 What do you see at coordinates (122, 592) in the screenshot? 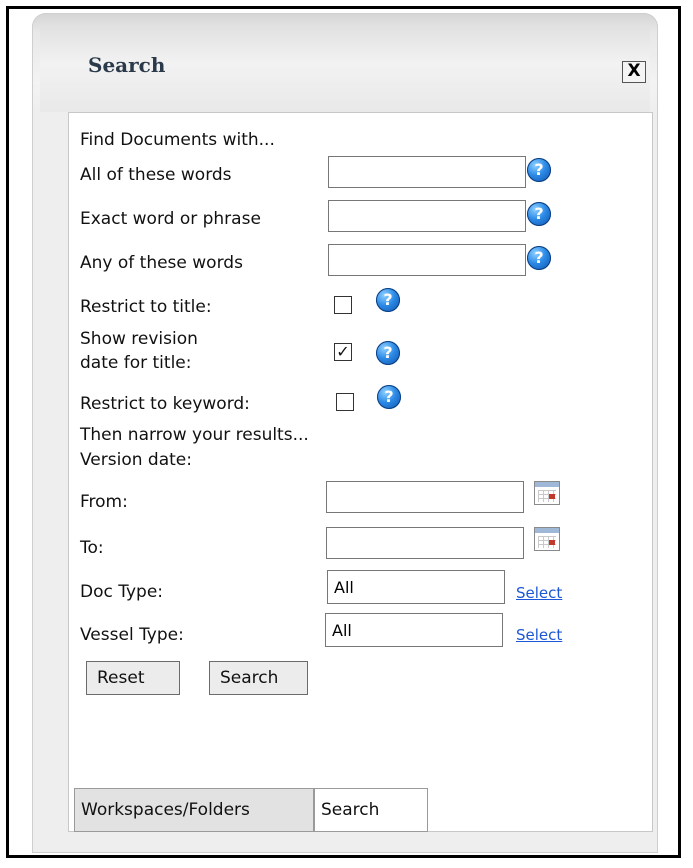
I see `doc-type-label: Doc Type:` at bounding box center [122, 592].